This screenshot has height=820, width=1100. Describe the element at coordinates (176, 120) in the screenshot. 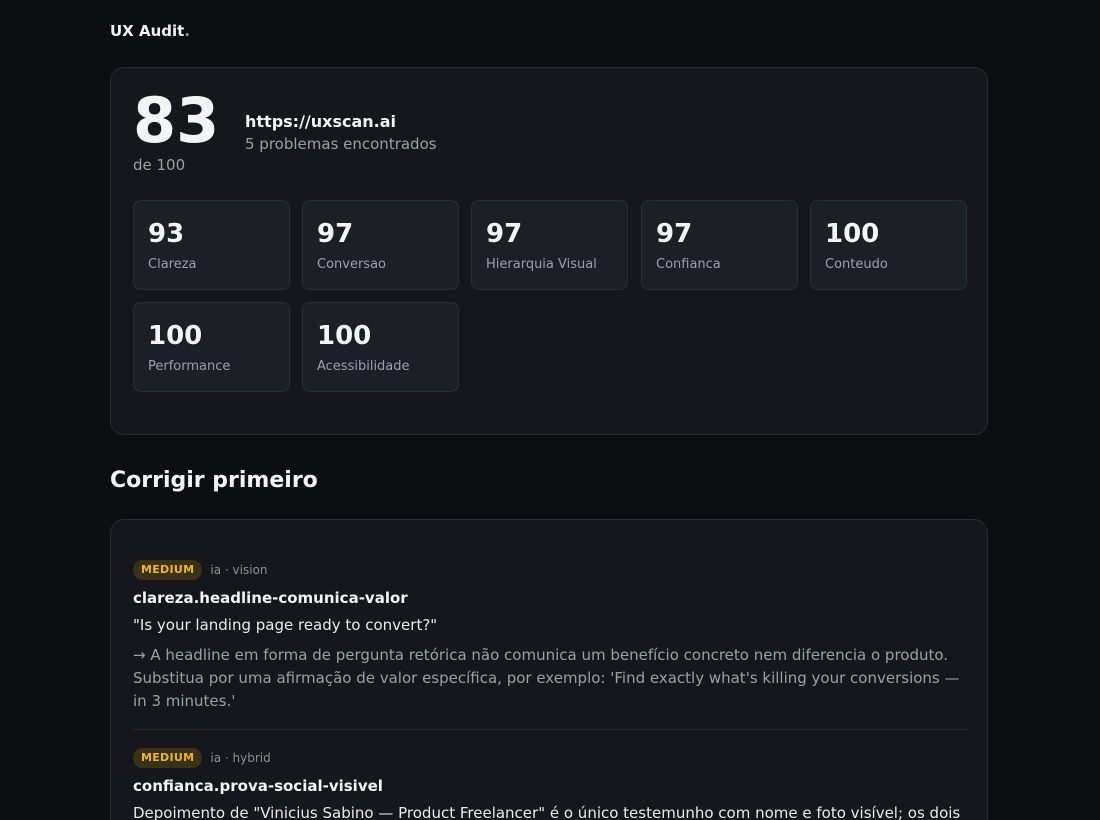

I see `overall-score: 83` at that location.